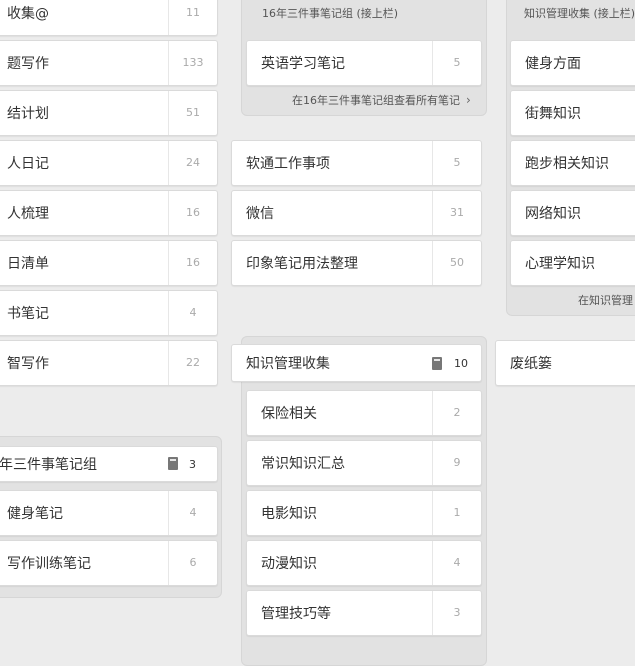 Image resolution: width=635 pixels, height=666 pixels. I want to click on view-all-notes-link: 在16年三件事笔记组查看所有笔记 ›, so click(381, 100).